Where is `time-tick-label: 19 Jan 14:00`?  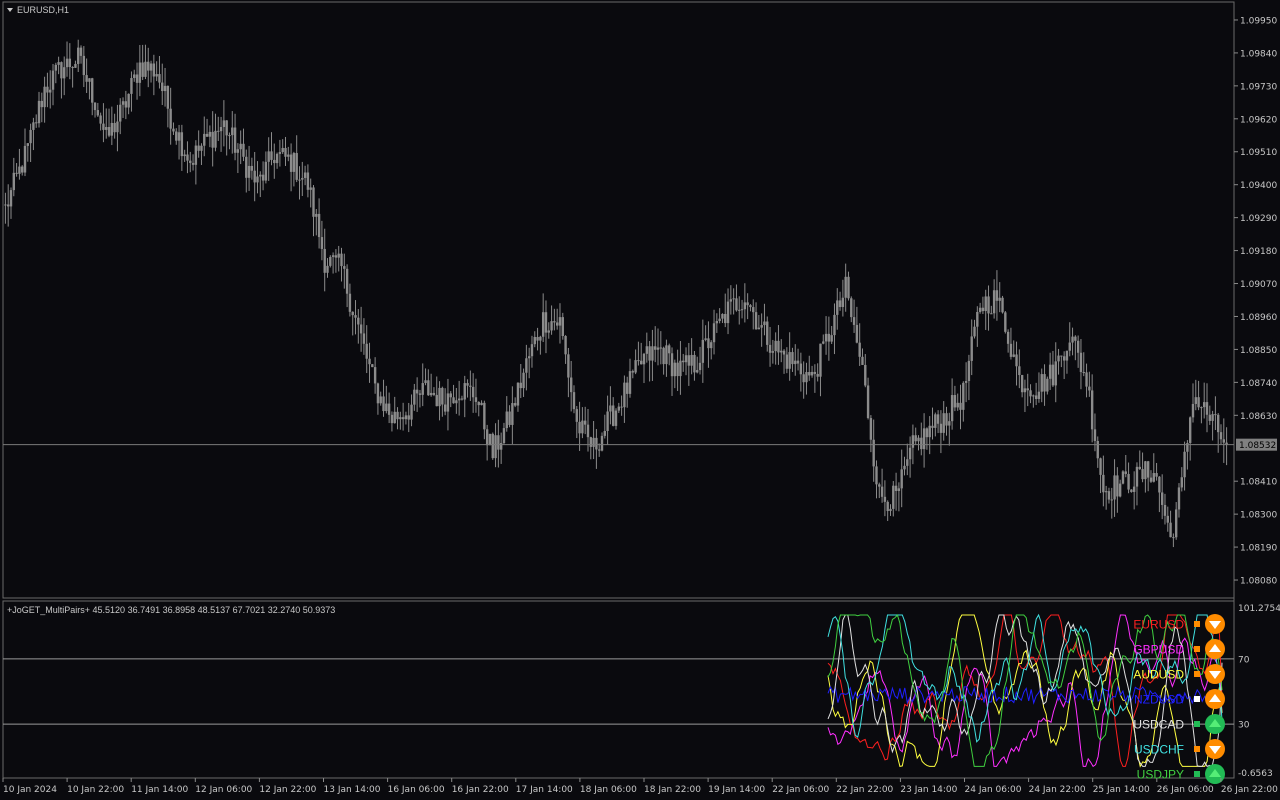 time-tick-label: 19 Jan 14:00 is located at coordinates (736, 790).